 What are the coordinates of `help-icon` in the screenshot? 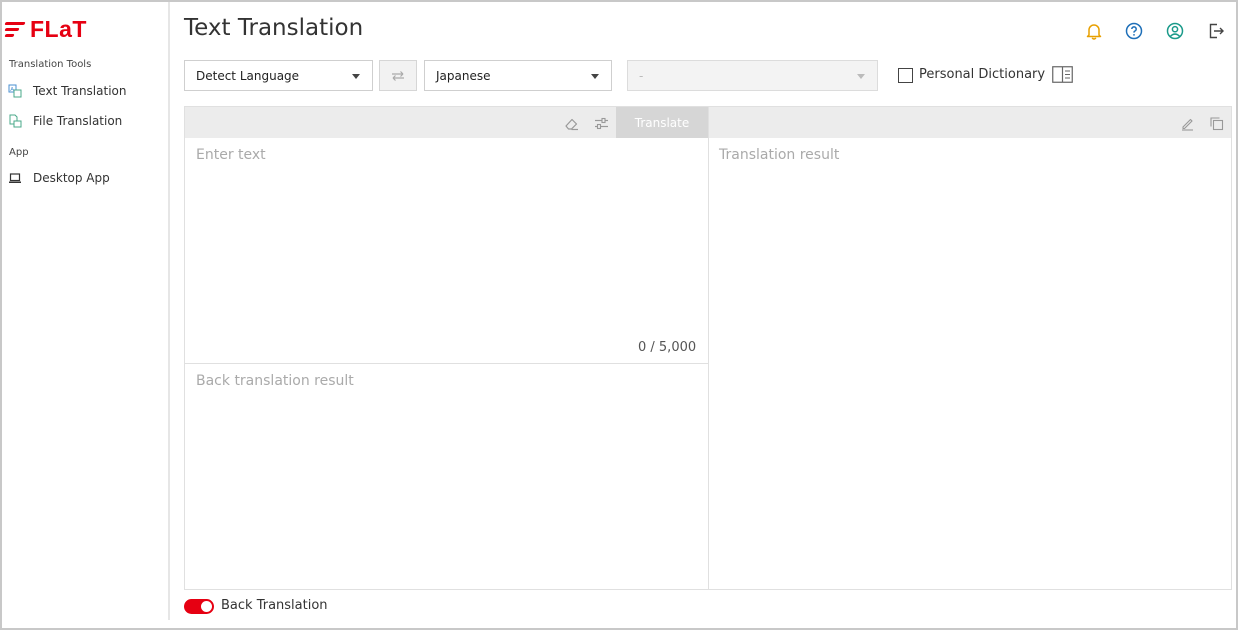 It's located at (1134, 31).